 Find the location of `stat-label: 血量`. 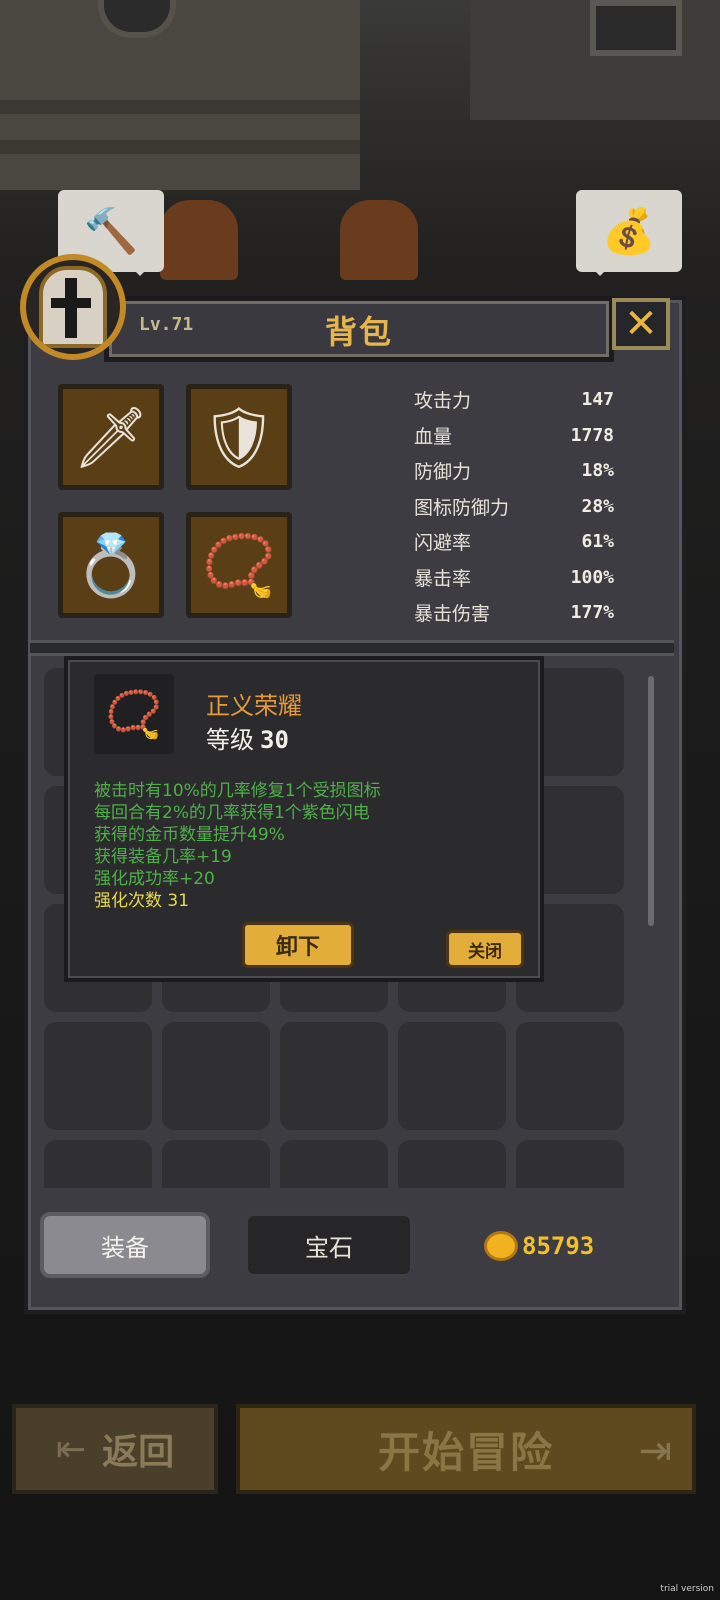

stat-label: 血量 is located at coordinates (433, 436).